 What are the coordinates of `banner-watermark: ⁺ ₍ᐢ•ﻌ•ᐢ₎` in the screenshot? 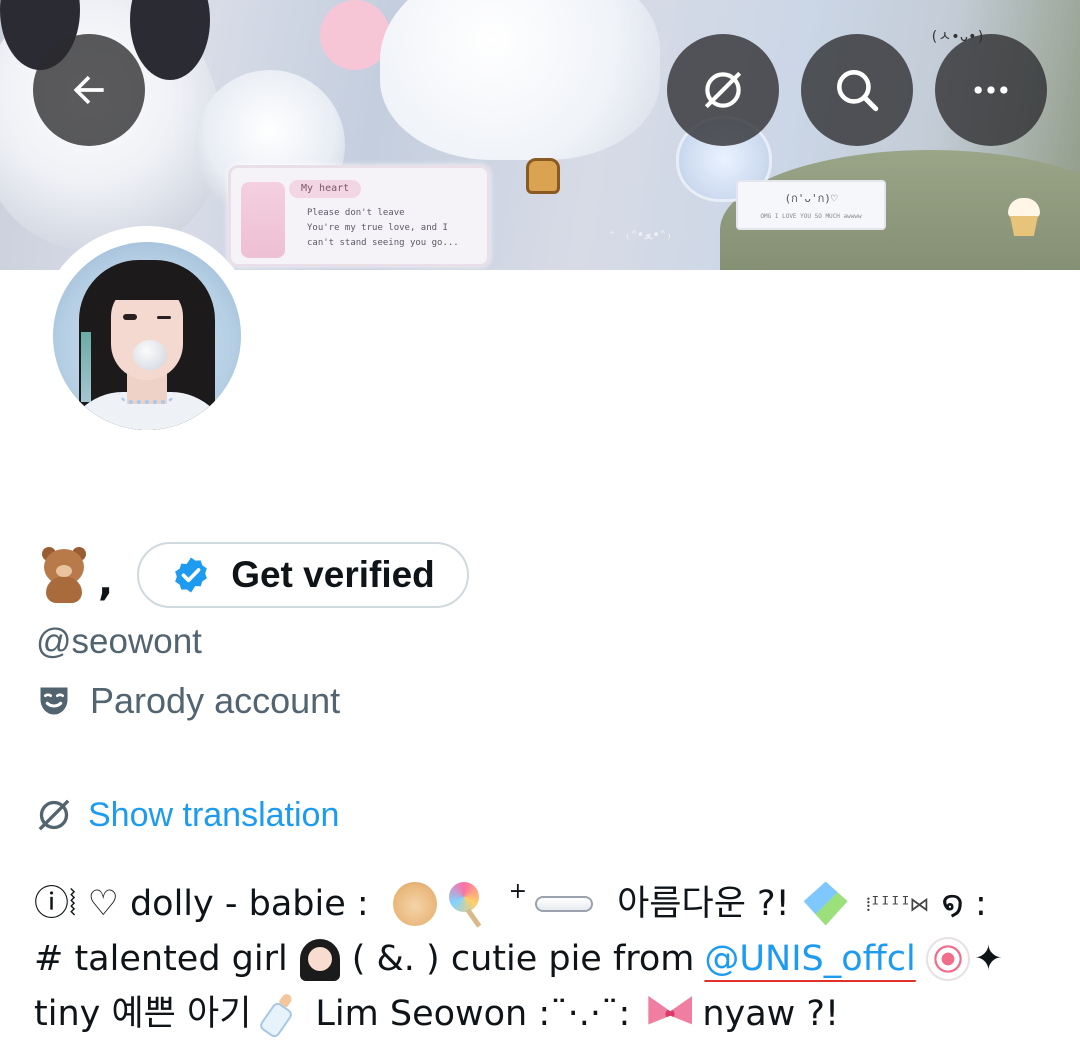 It's located at (640, 235).